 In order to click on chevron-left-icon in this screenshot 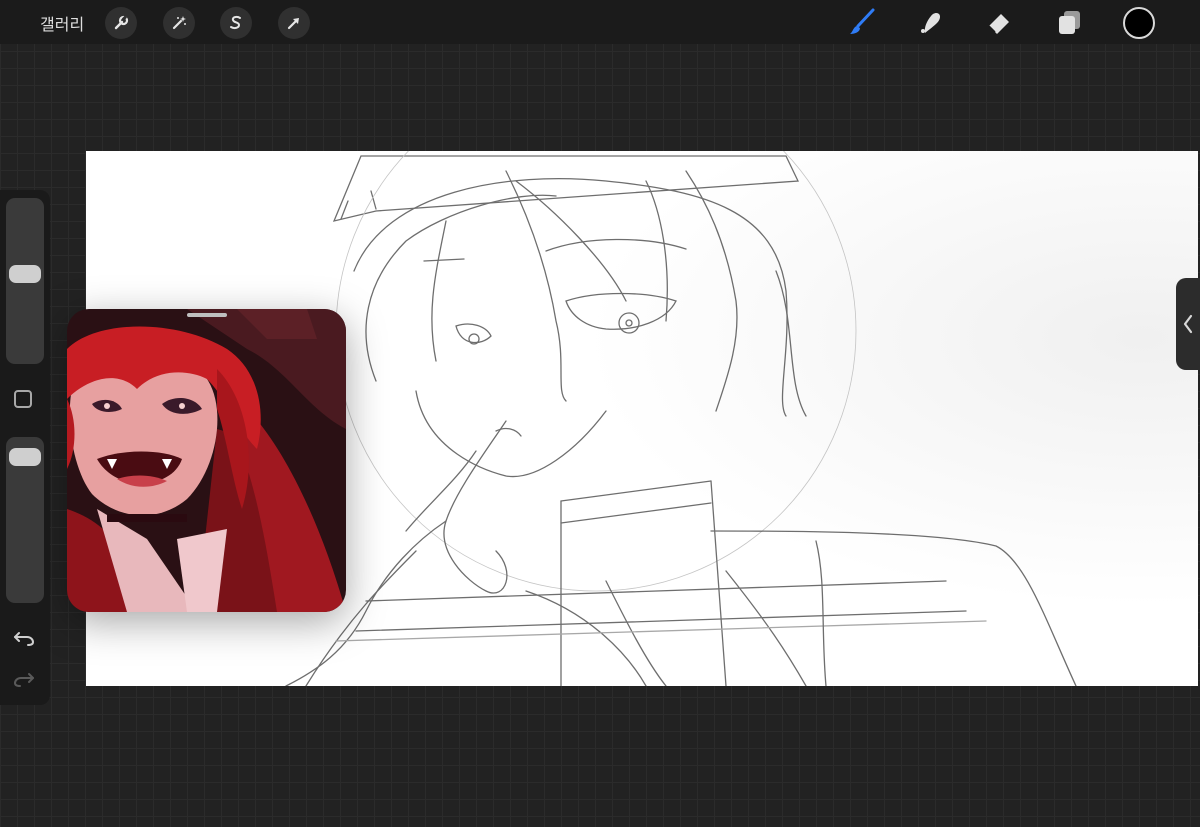, I will do `click(1188, 324)`.